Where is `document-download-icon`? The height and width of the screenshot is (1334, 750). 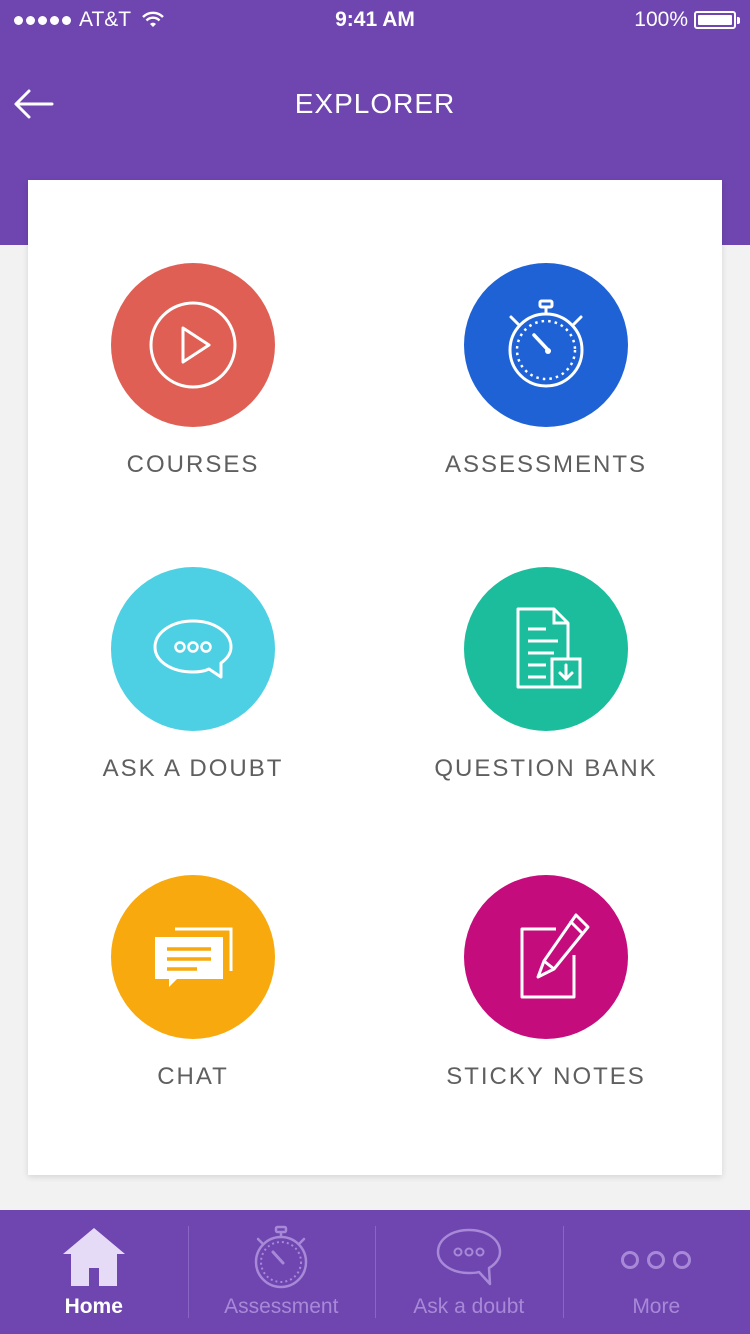
document-download-icon is located at coordinates (549, 648).